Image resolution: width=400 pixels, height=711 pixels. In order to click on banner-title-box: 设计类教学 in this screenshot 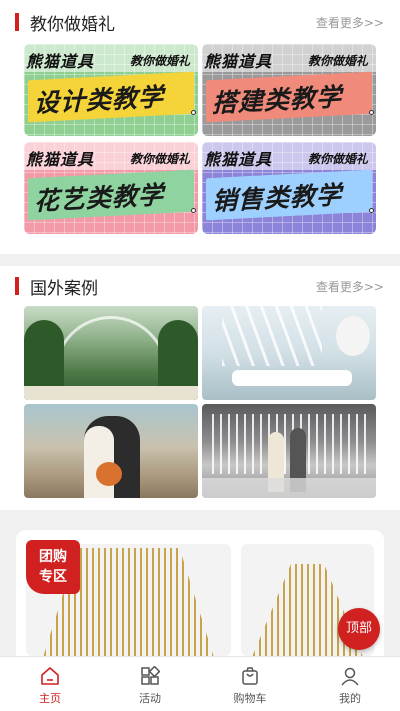, I will do `click(111, 97)`.